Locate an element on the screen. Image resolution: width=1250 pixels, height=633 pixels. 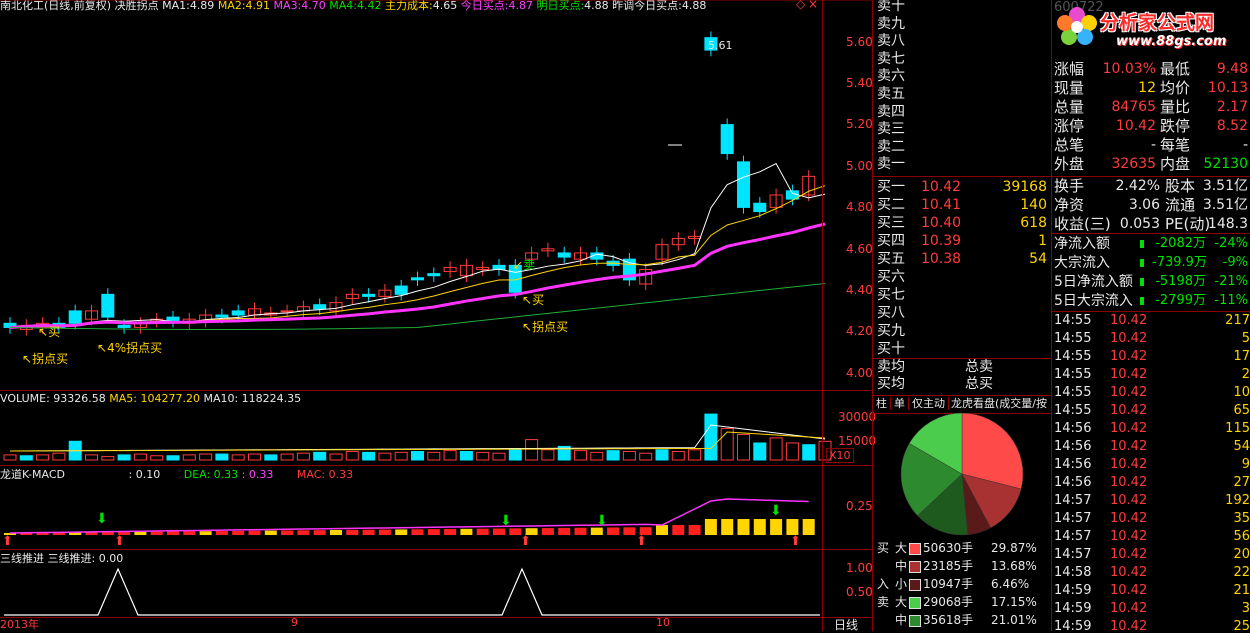
quote-key: 总笔 is located at coordinates (1069, 145).